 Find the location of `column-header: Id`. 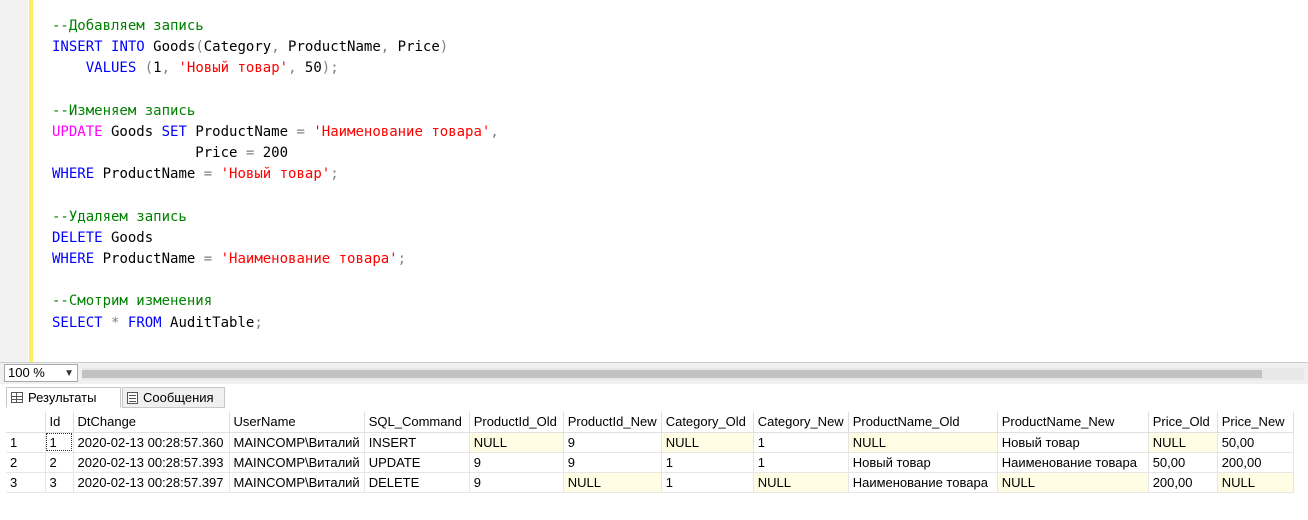

column-header: Id is located at coordinates (59, 422).